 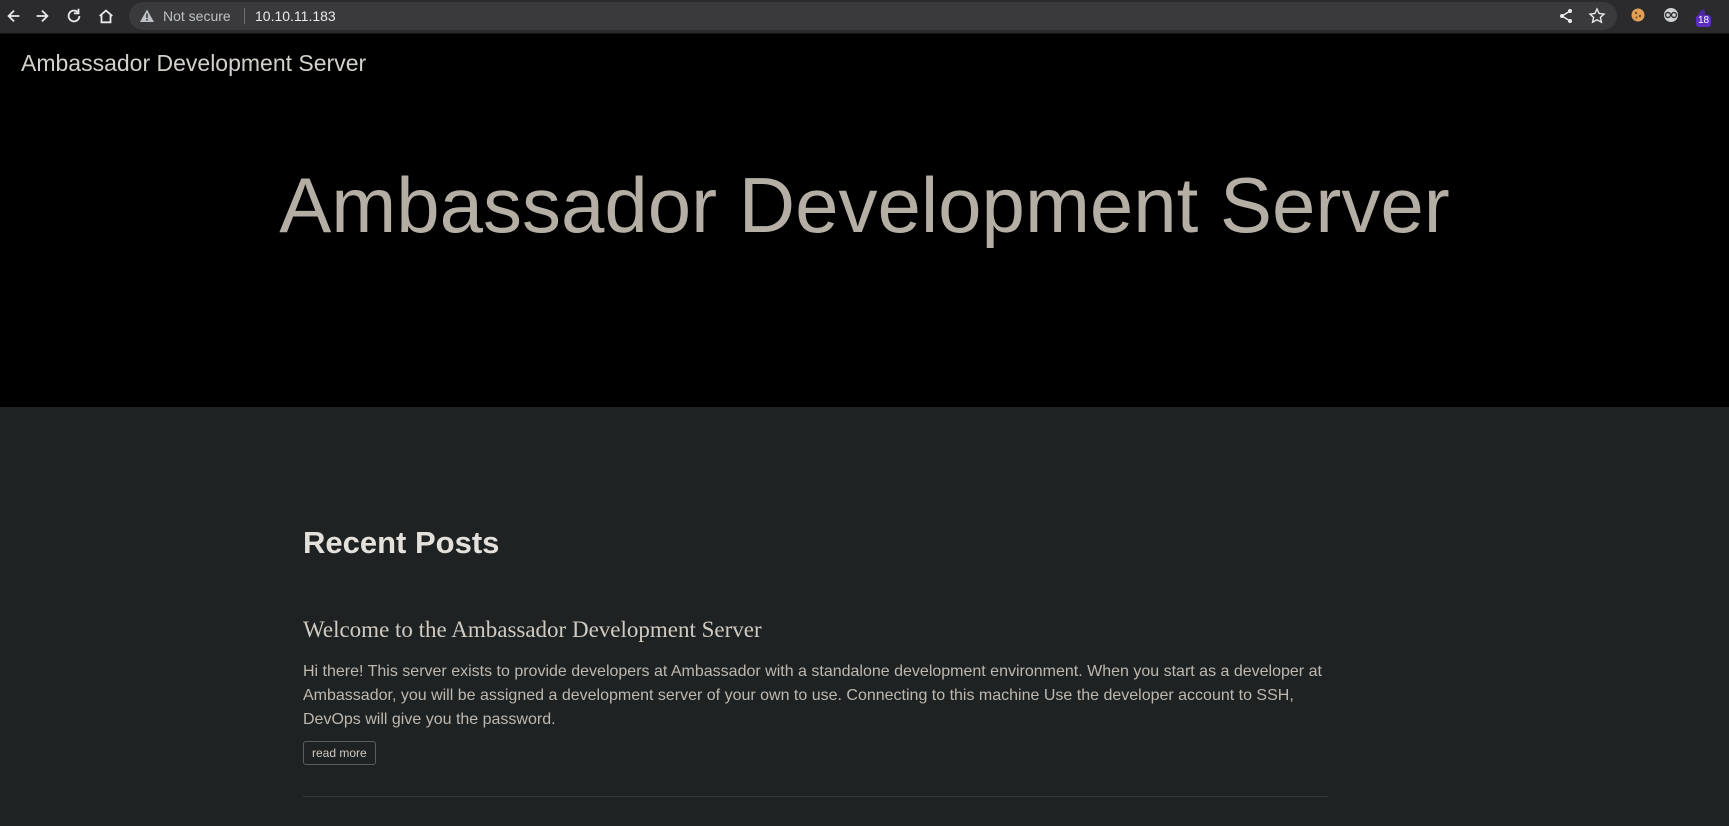 I want to click on glasses-extension-icon, so click(x=1671, y=15).